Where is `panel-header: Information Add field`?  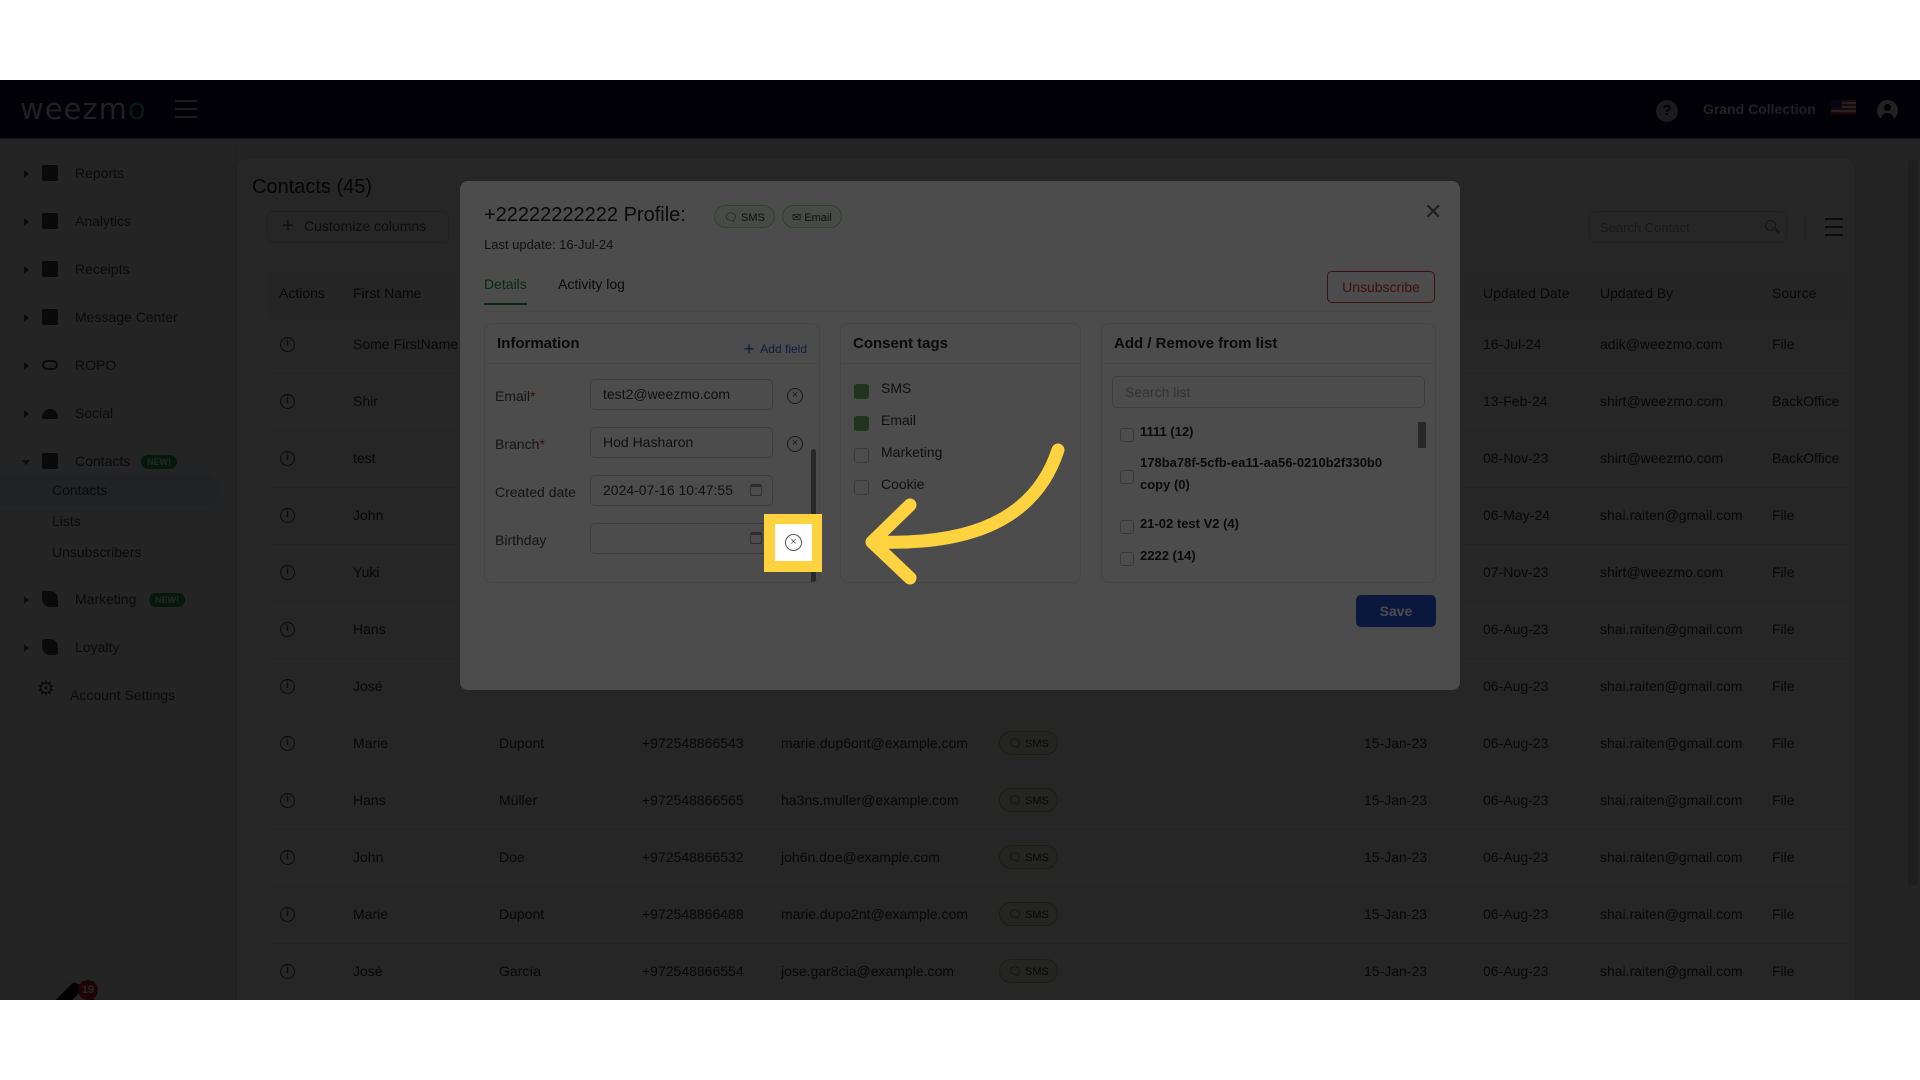
panel-header: Information Add field is located at coordinates (652, 344).